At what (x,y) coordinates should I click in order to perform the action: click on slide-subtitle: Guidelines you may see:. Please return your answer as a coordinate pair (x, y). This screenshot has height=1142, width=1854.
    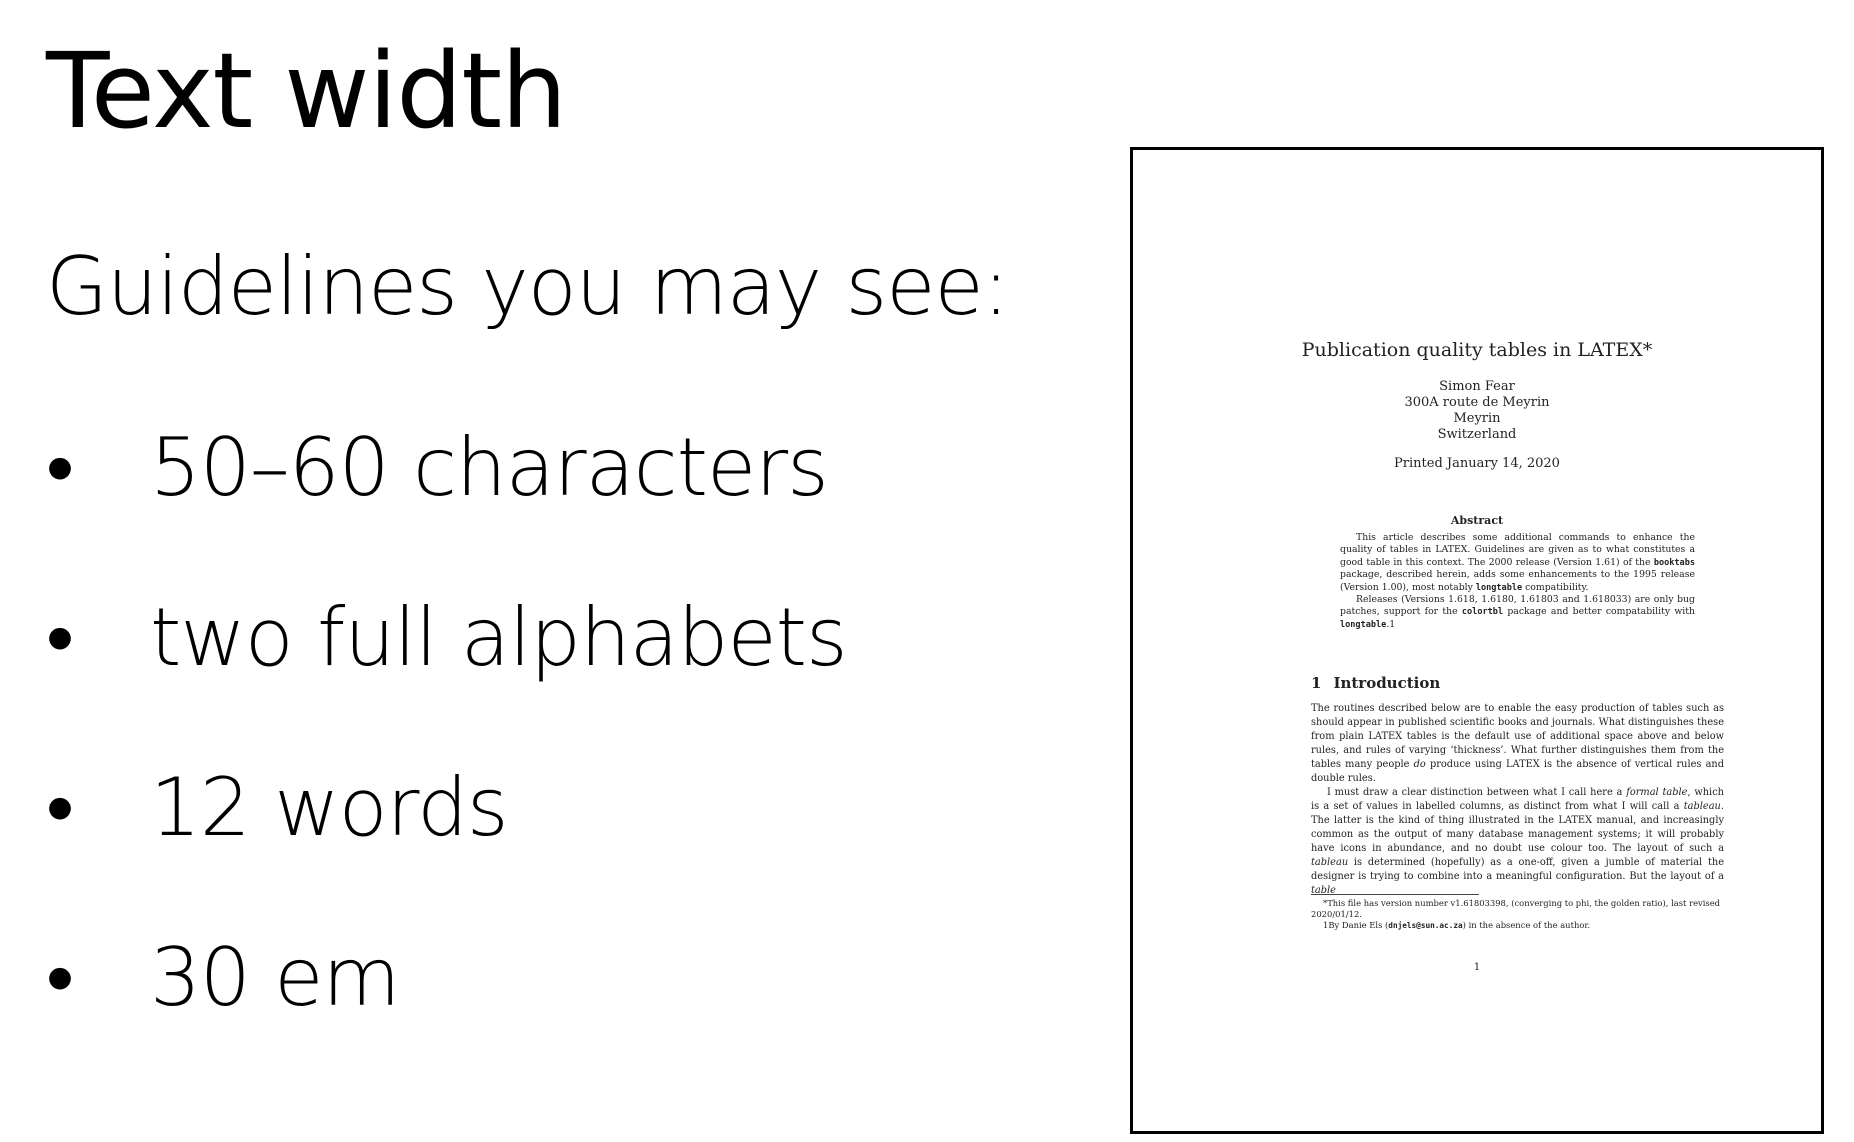
    Looking at the image, I should click on (528, 286).